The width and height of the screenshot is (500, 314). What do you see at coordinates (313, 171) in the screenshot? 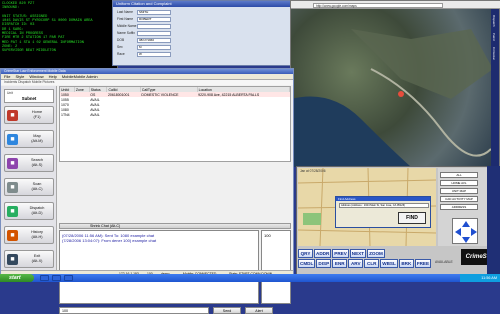
I see `map-header: Jan at 07/28/2006` at bounding box center [313, 171].